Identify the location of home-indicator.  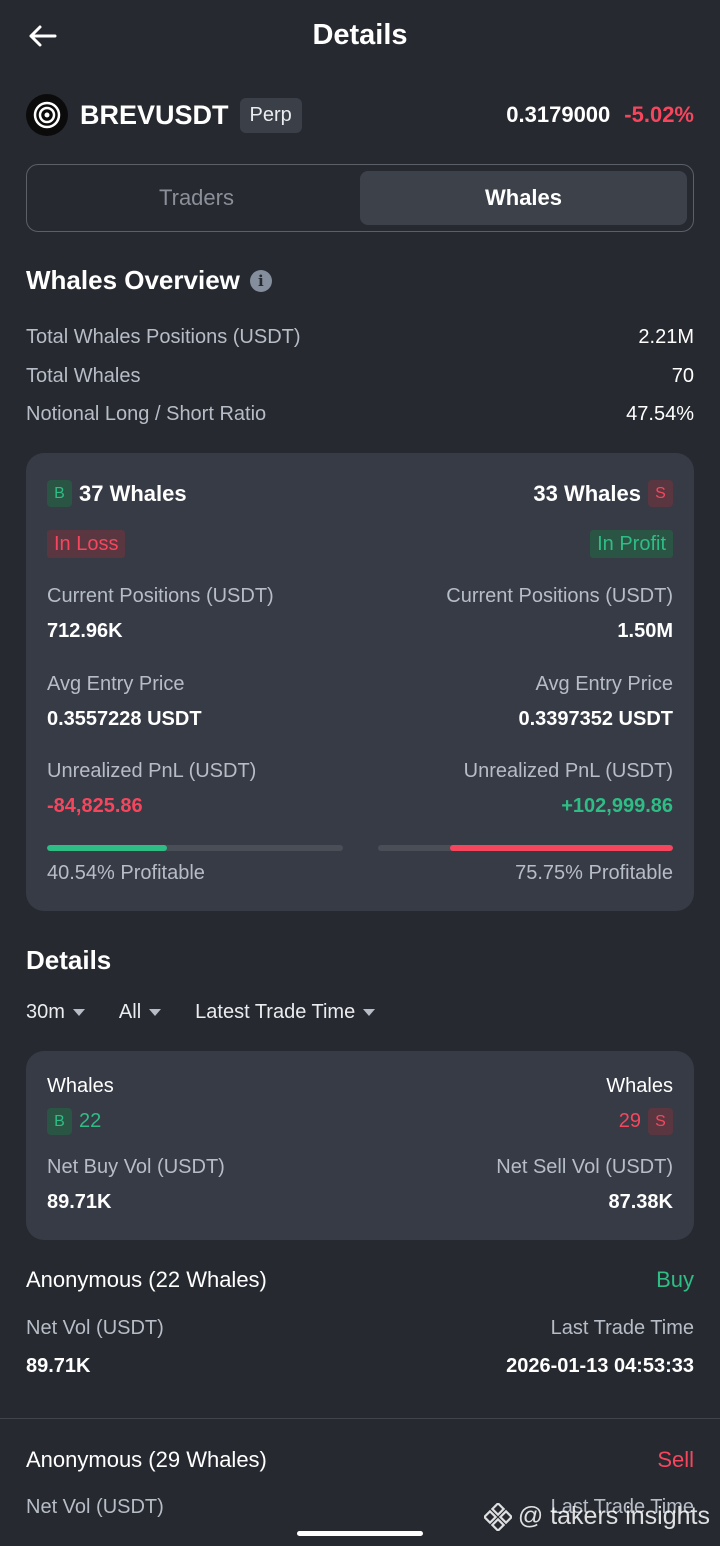
(360, 1533).